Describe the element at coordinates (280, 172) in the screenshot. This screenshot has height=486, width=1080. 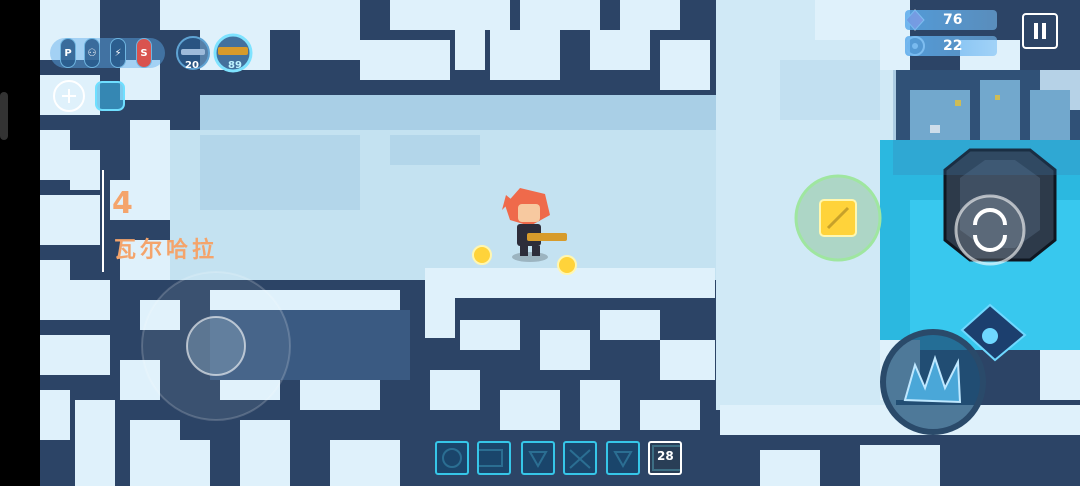
I see `floor-patch` at that location.